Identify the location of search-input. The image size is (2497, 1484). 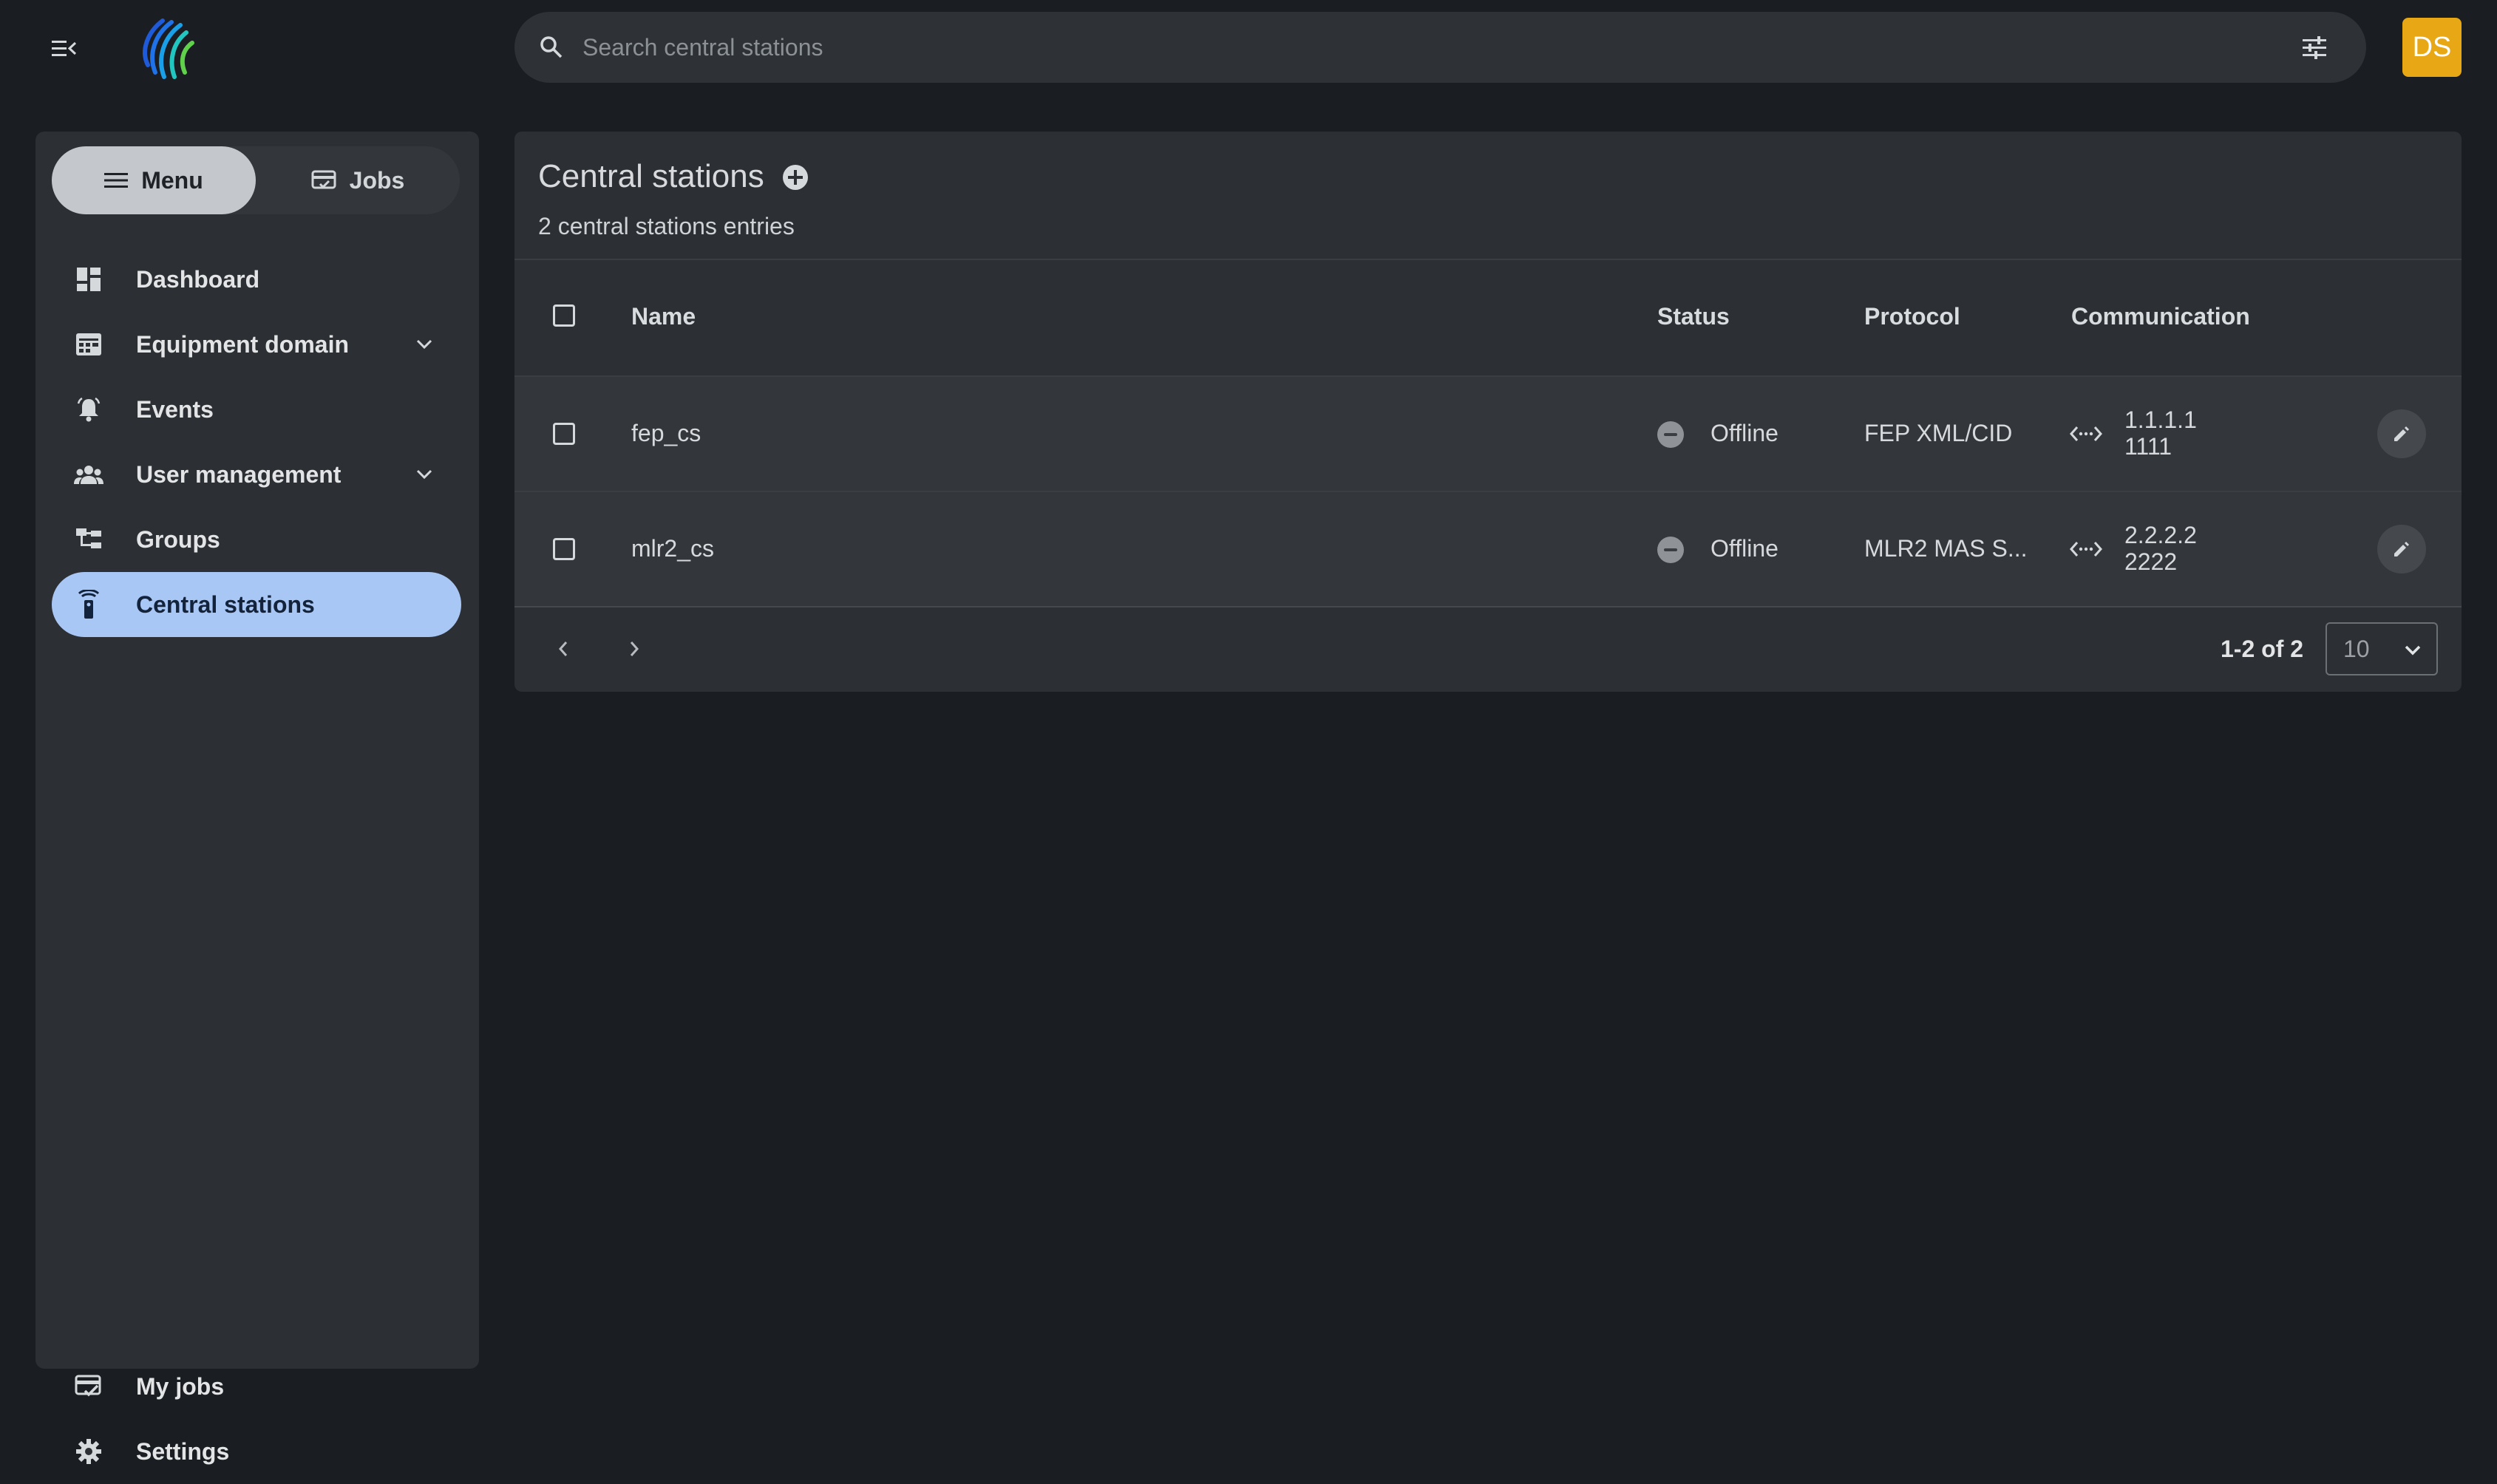
(1437, 47).